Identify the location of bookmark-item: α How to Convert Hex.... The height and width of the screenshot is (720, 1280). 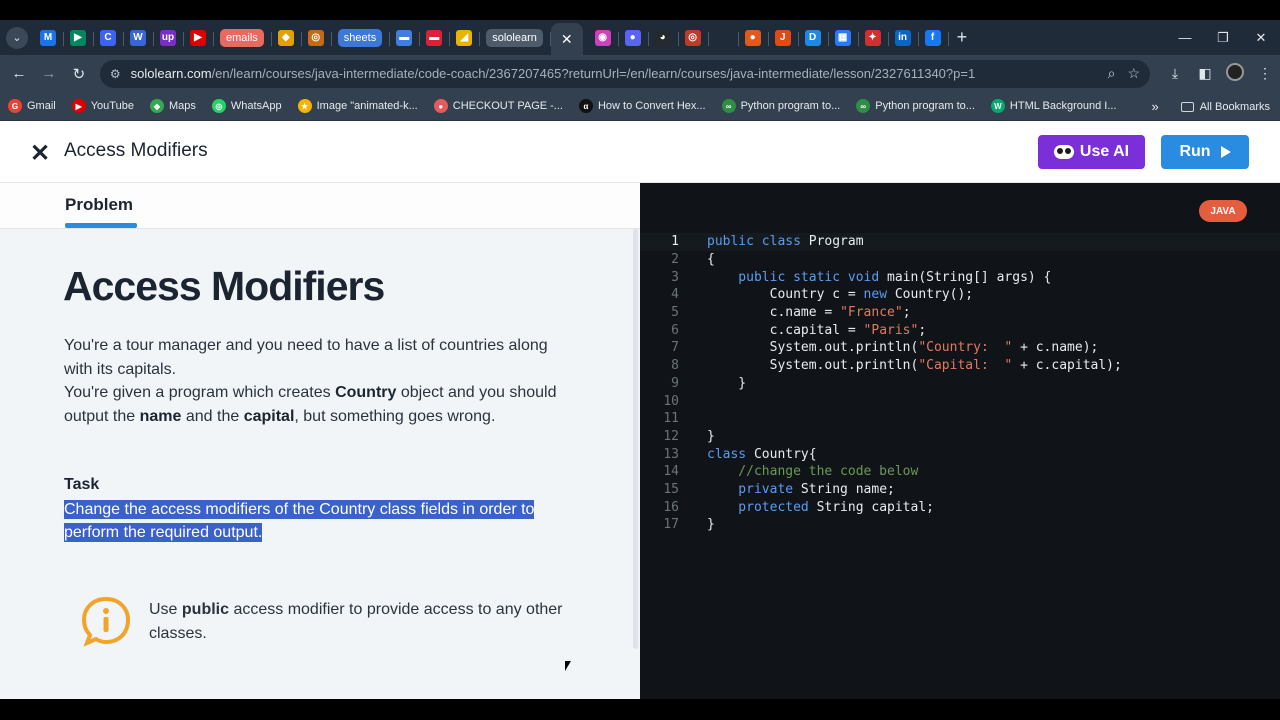
(642, 106).